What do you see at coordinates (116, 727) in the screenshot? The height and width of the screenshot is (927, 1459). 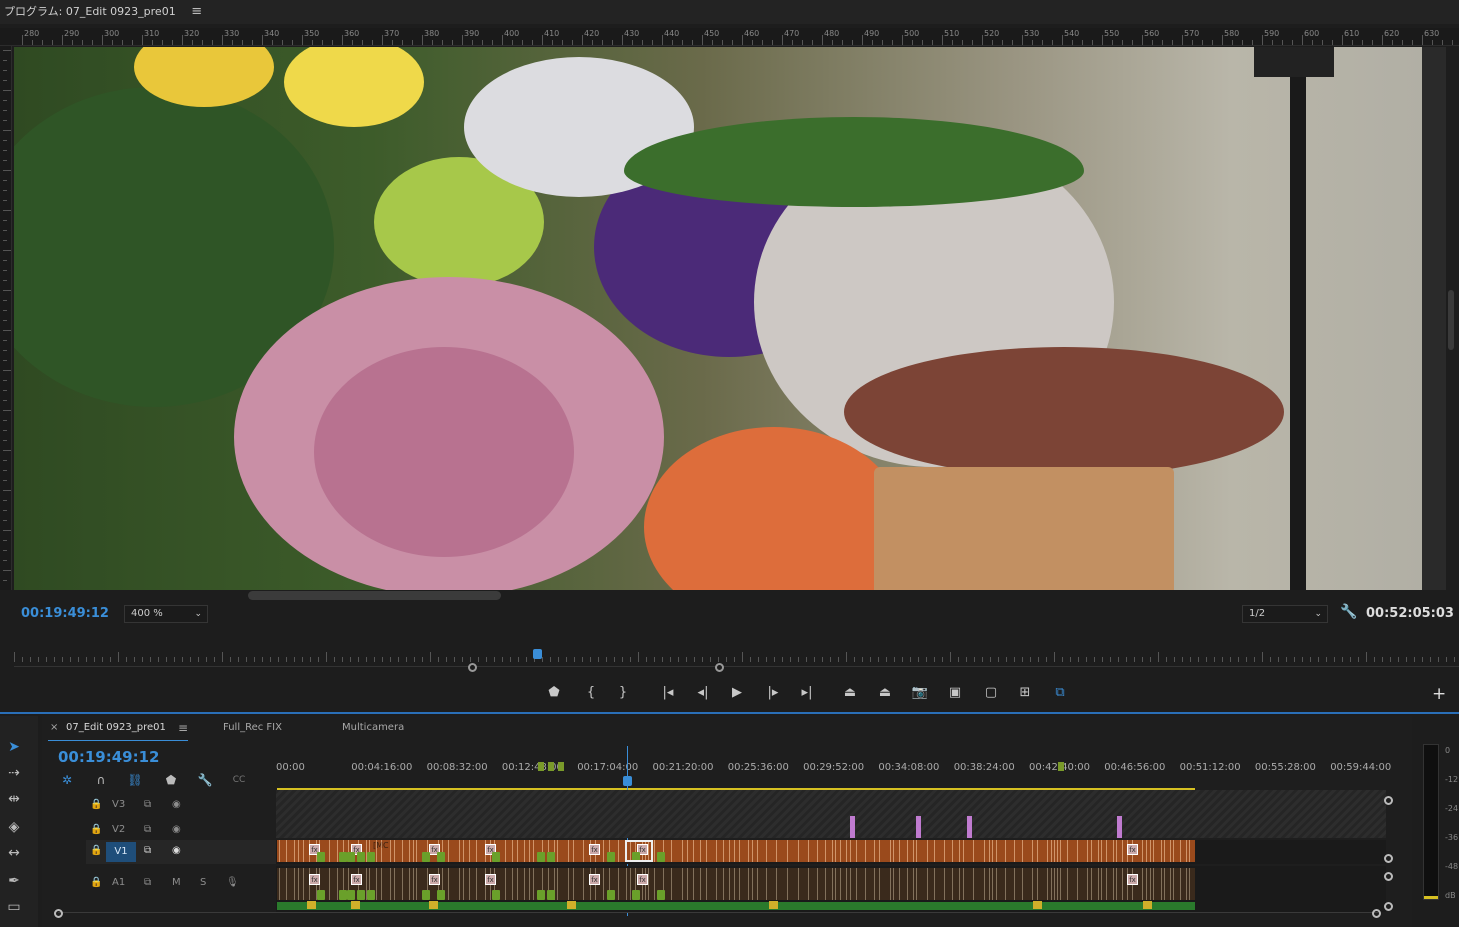 I see `tab-07-edit: 07_Edit 0923_pre01` at bounding box center [116, 727].